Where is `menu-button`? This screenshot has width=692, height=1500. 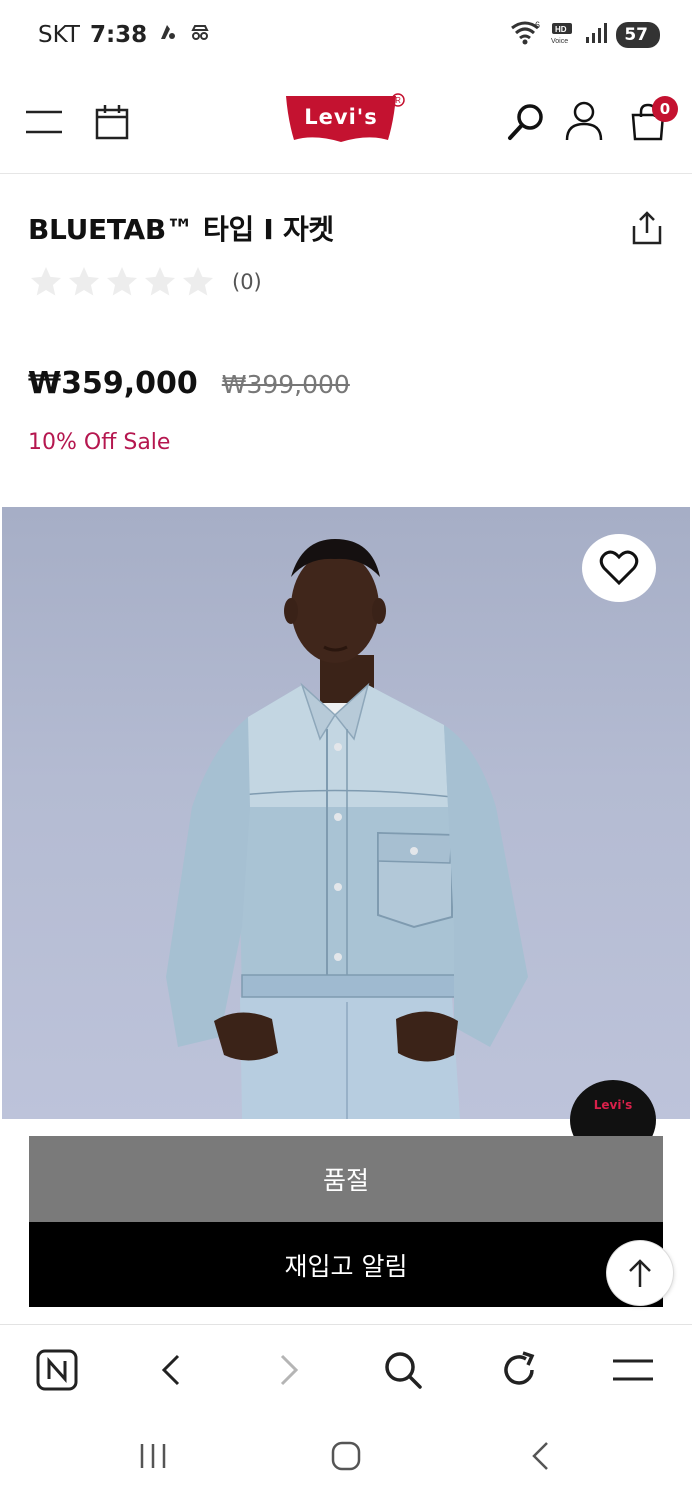 menu-button is located at coordinates (44, 122).